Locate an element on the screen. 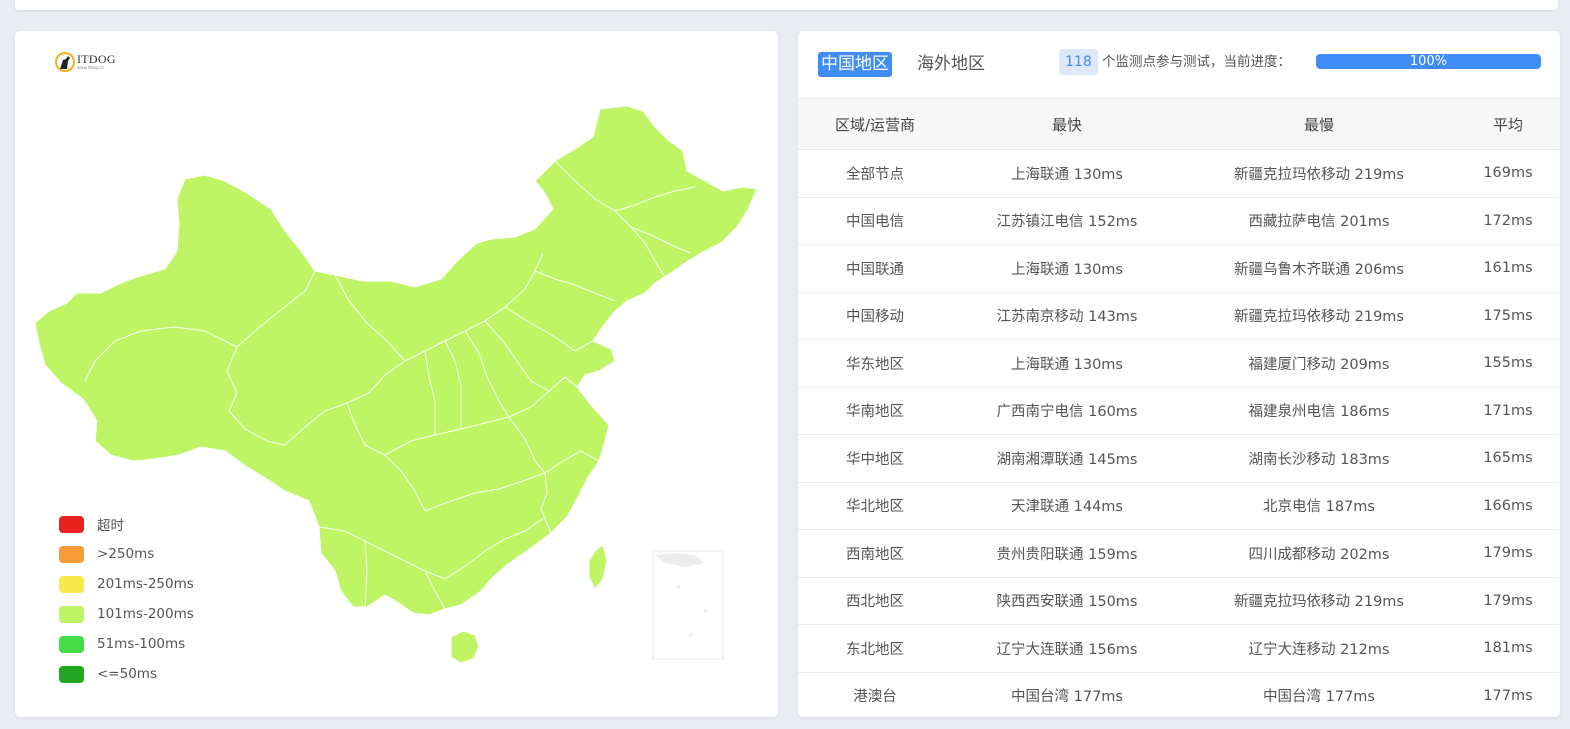 The height and width of the screenshot is (729, 1570). cell-region: 华中地区 is located at coordinates (875, 458).